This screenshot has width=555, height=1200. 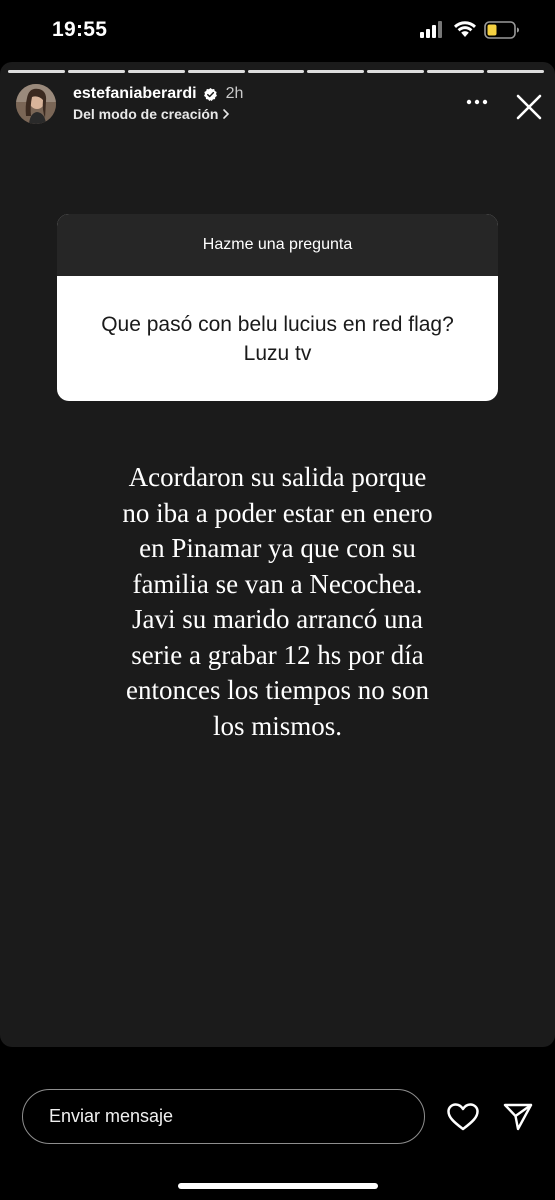 I want to click on close-button, so click(x=529, y=107).